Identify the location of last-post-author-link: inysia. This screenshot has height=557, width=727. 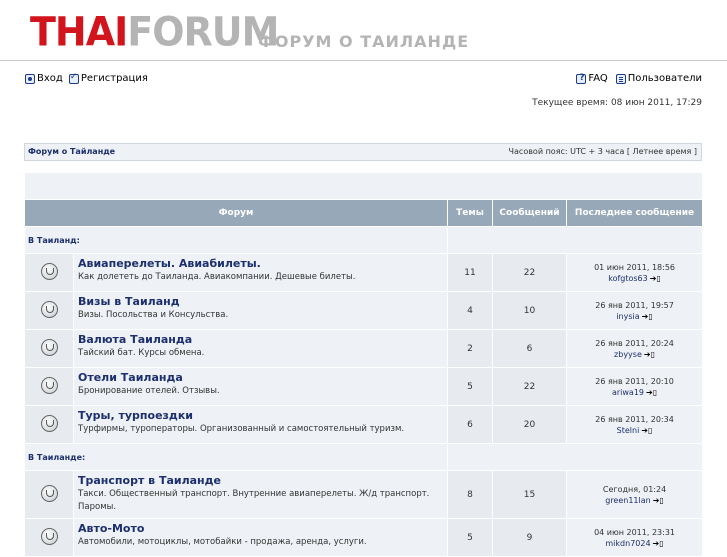
(627, 316).